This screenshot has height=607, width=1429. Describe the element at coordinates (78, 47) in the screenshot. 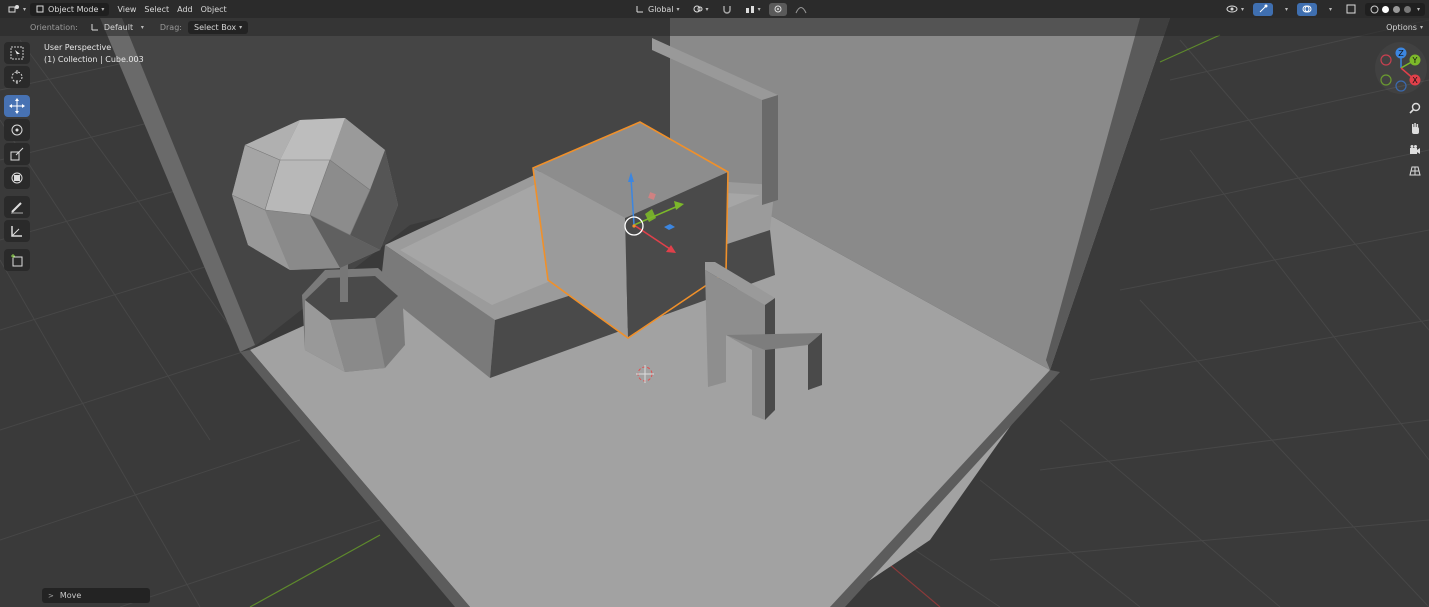

I see `view-name: User Perspective` at that location.